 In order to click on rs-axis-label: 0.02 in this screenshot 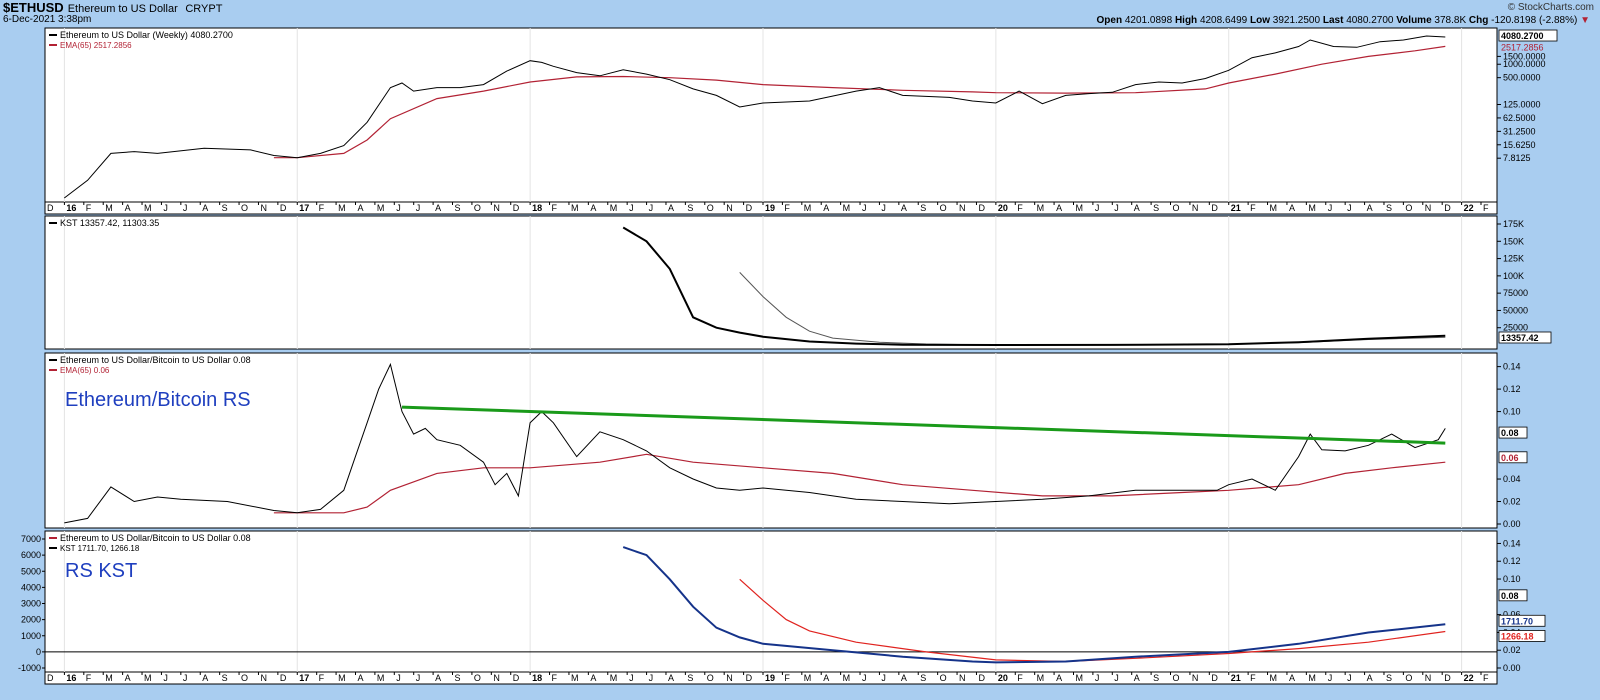, I will do `click(1512, 502)`.